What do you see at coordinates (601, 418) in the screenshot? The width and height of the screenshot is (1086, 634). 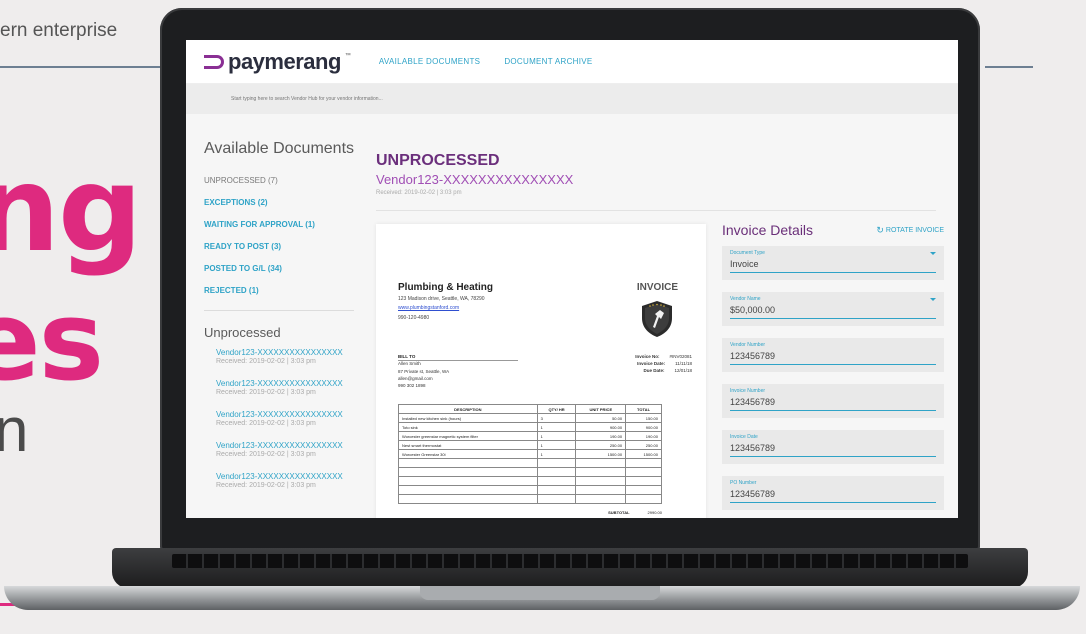 I see `table-cell: 50.00` at bounding box center [601, 418].